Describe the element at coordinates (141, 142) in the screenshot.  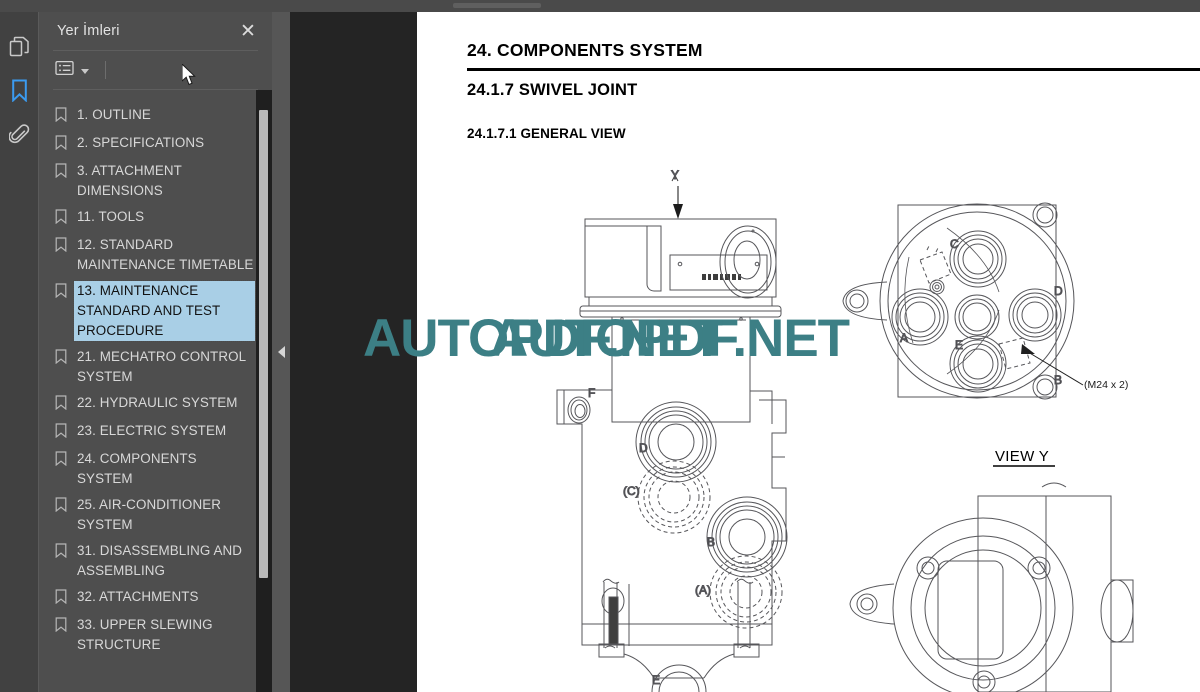
I see `bookmark-item-label: 2. SPECIFICATIONS` at that location.